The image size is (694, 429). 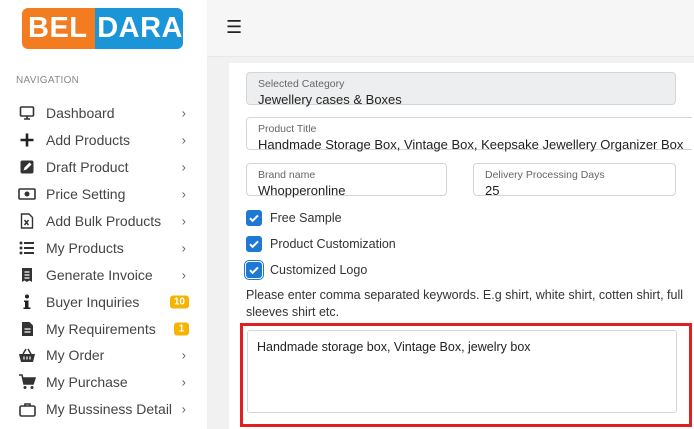 I want to click on sidebar-item-dashboard: Dashboard ›, so click(x=103, y=113).